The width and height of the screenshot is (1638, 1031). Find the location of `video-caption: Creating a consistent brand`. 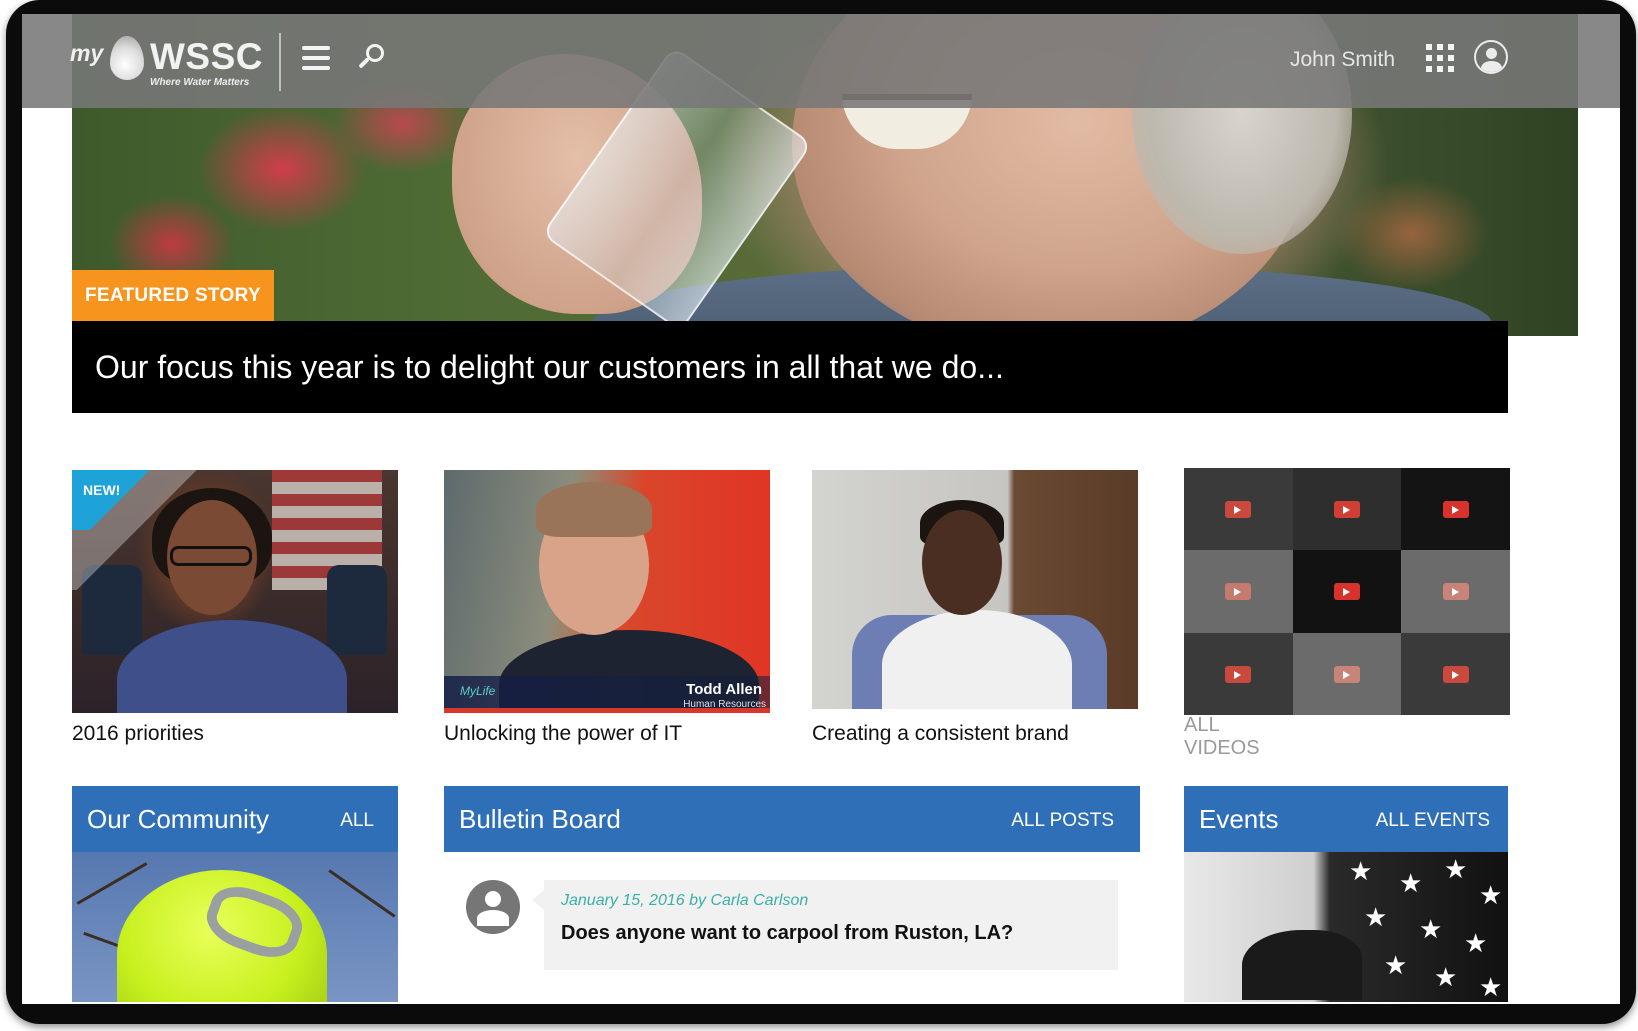

video-caption: Creating a consistent brand is located at coordinates (940, 734).